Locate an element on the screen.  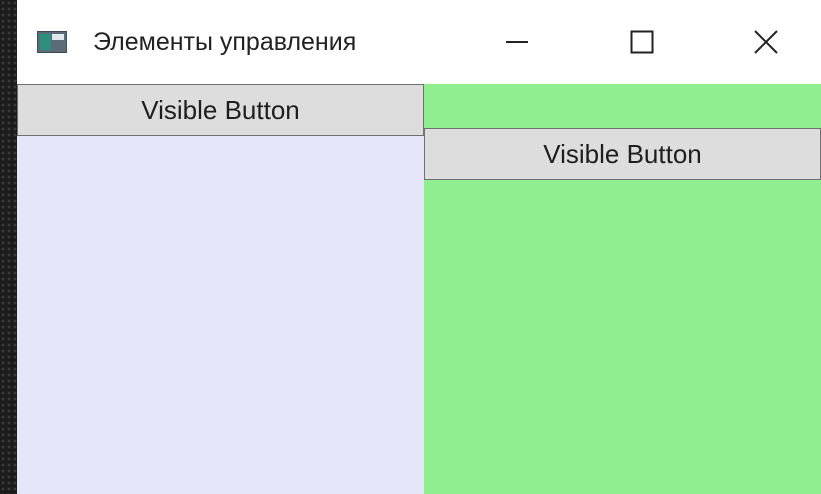
maximize-icon is located at coordinates (642, 42).